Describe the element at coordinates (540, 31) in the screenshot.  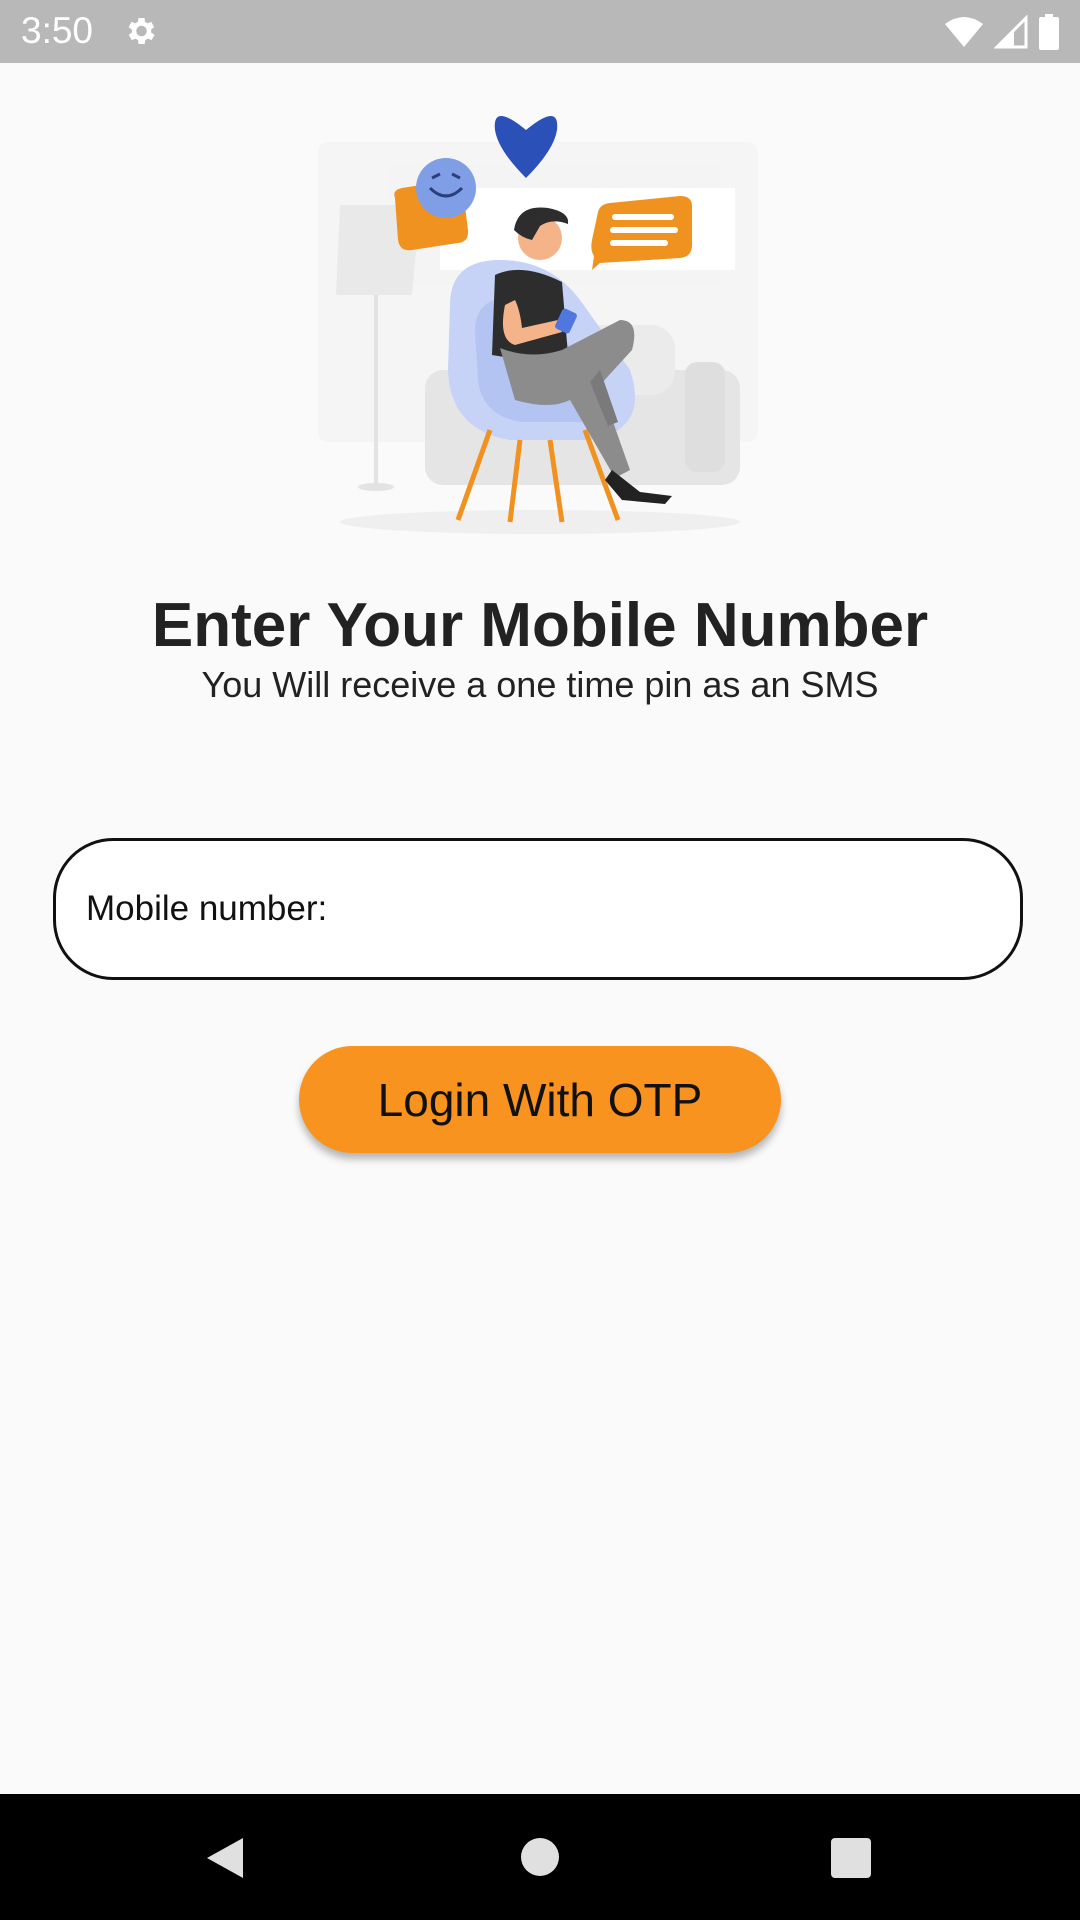
I see `status-bar: 3:50` at that location.